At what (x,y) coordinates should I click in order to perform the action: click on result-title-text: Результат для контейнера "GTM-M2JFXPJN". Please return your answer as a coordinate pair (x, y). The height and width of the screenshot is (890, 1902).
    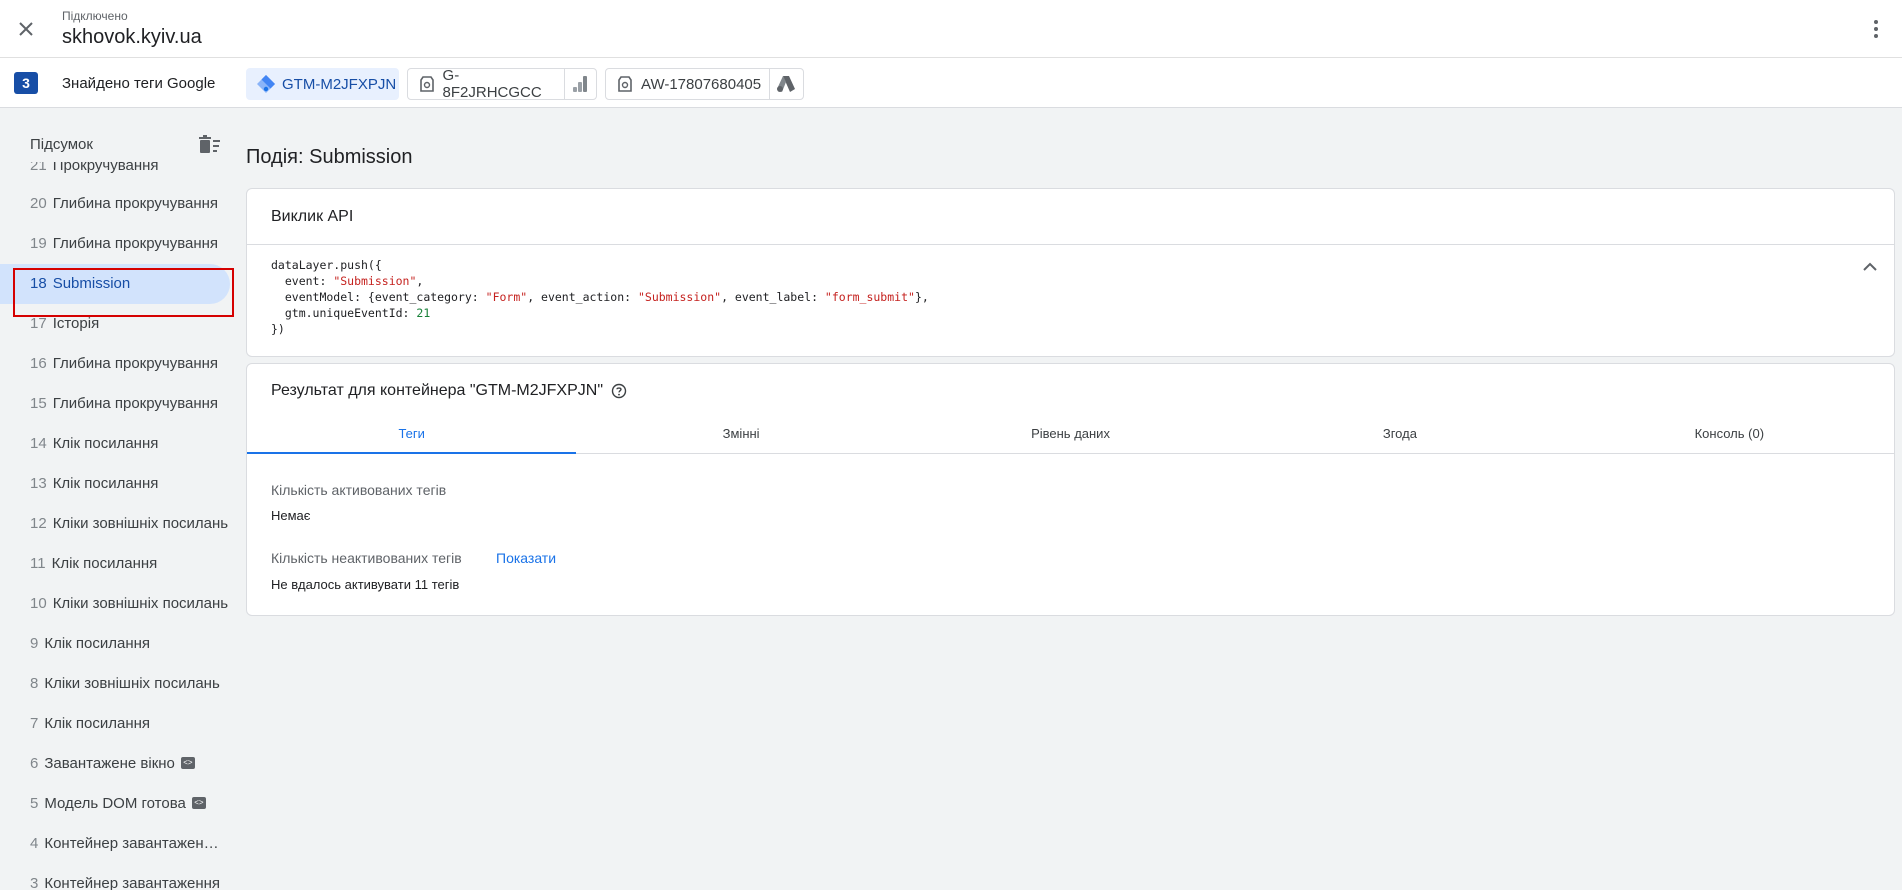
    Looking at the image, I should click on (437, 390).